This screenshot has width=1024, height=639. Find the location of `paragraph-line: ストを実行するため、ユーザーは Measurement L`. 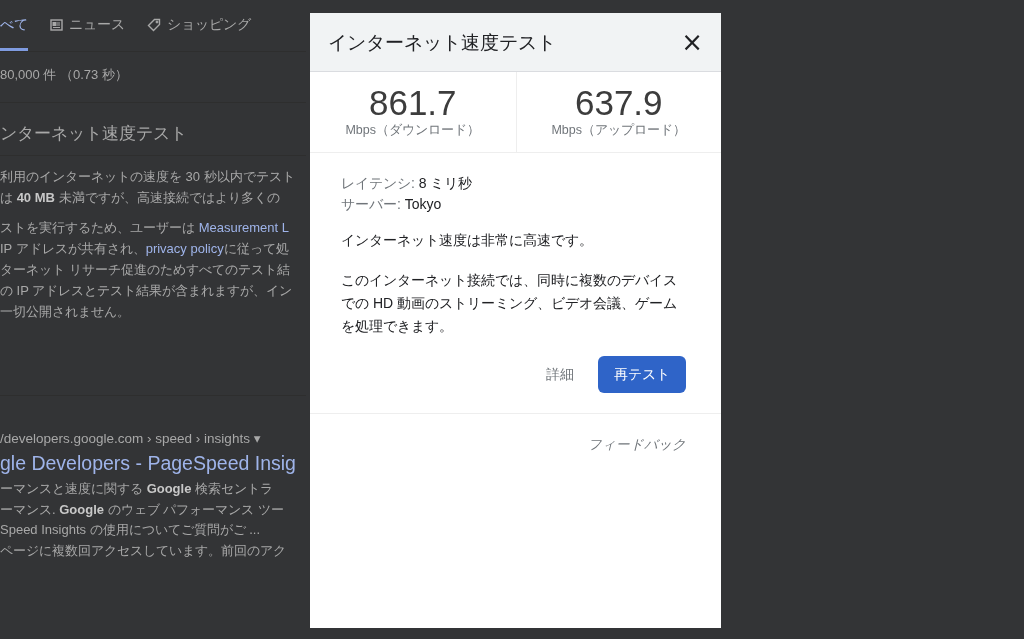

paragraph-line: ストを実行するため、ユーザーは Measurement L is located at coordinates (144, 228).